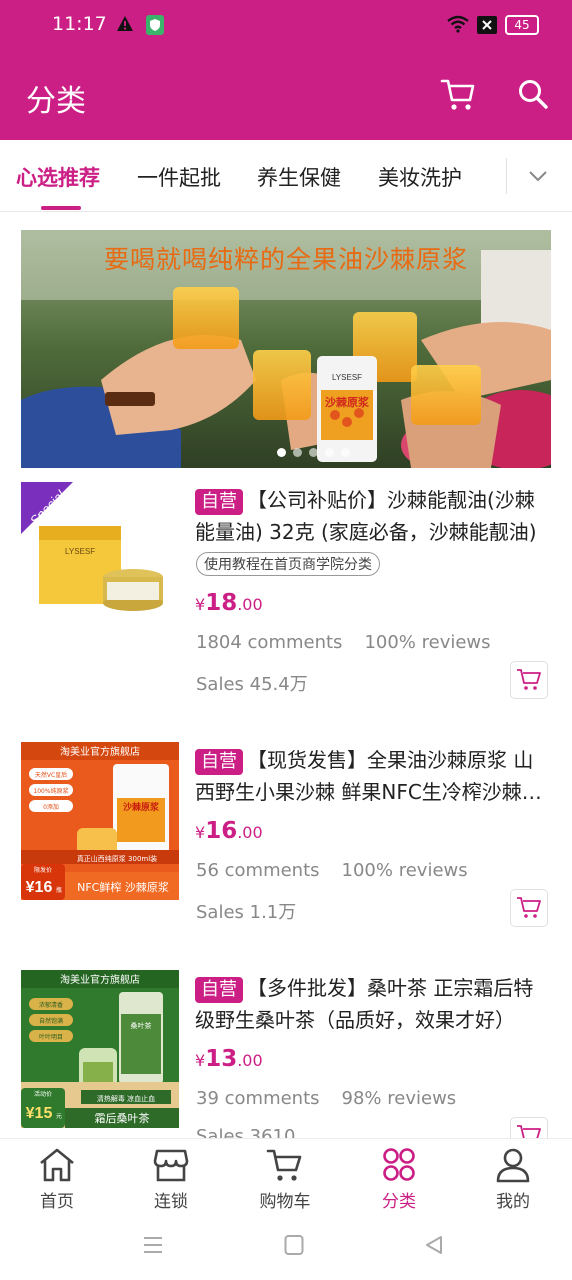 Image resolution: width=572 pixels, height=1280 pixels. What do you see at coordinates (58, 177) in the screenshot?
I see `tab-recommended: 心选推荐` at bounding box center [58, 177].